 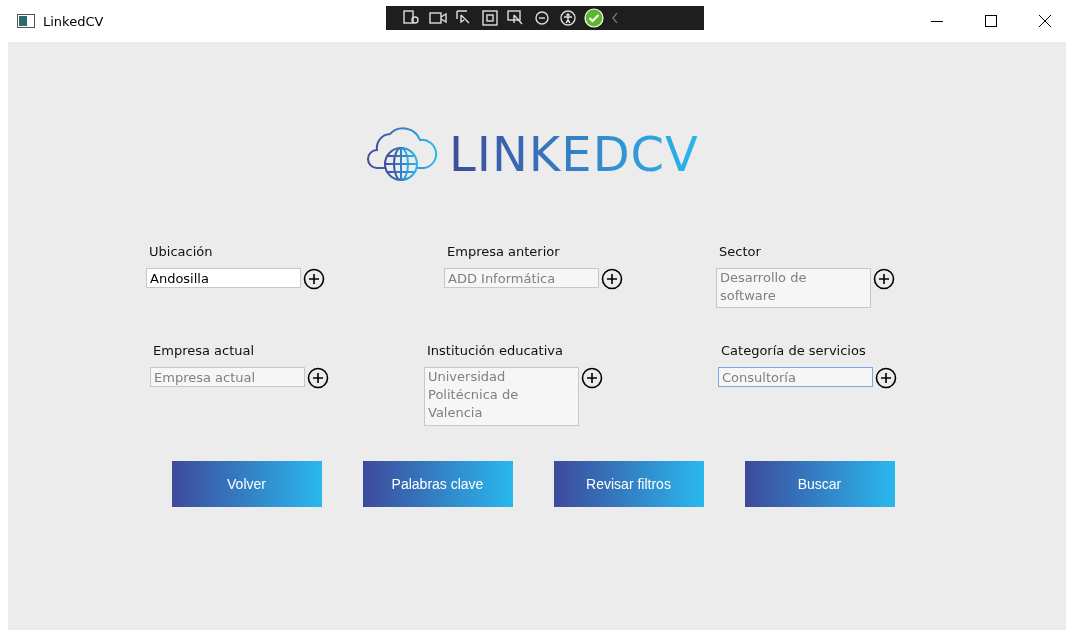 I want to click on field-label: Empresa actual, so click(x=204, y=350).